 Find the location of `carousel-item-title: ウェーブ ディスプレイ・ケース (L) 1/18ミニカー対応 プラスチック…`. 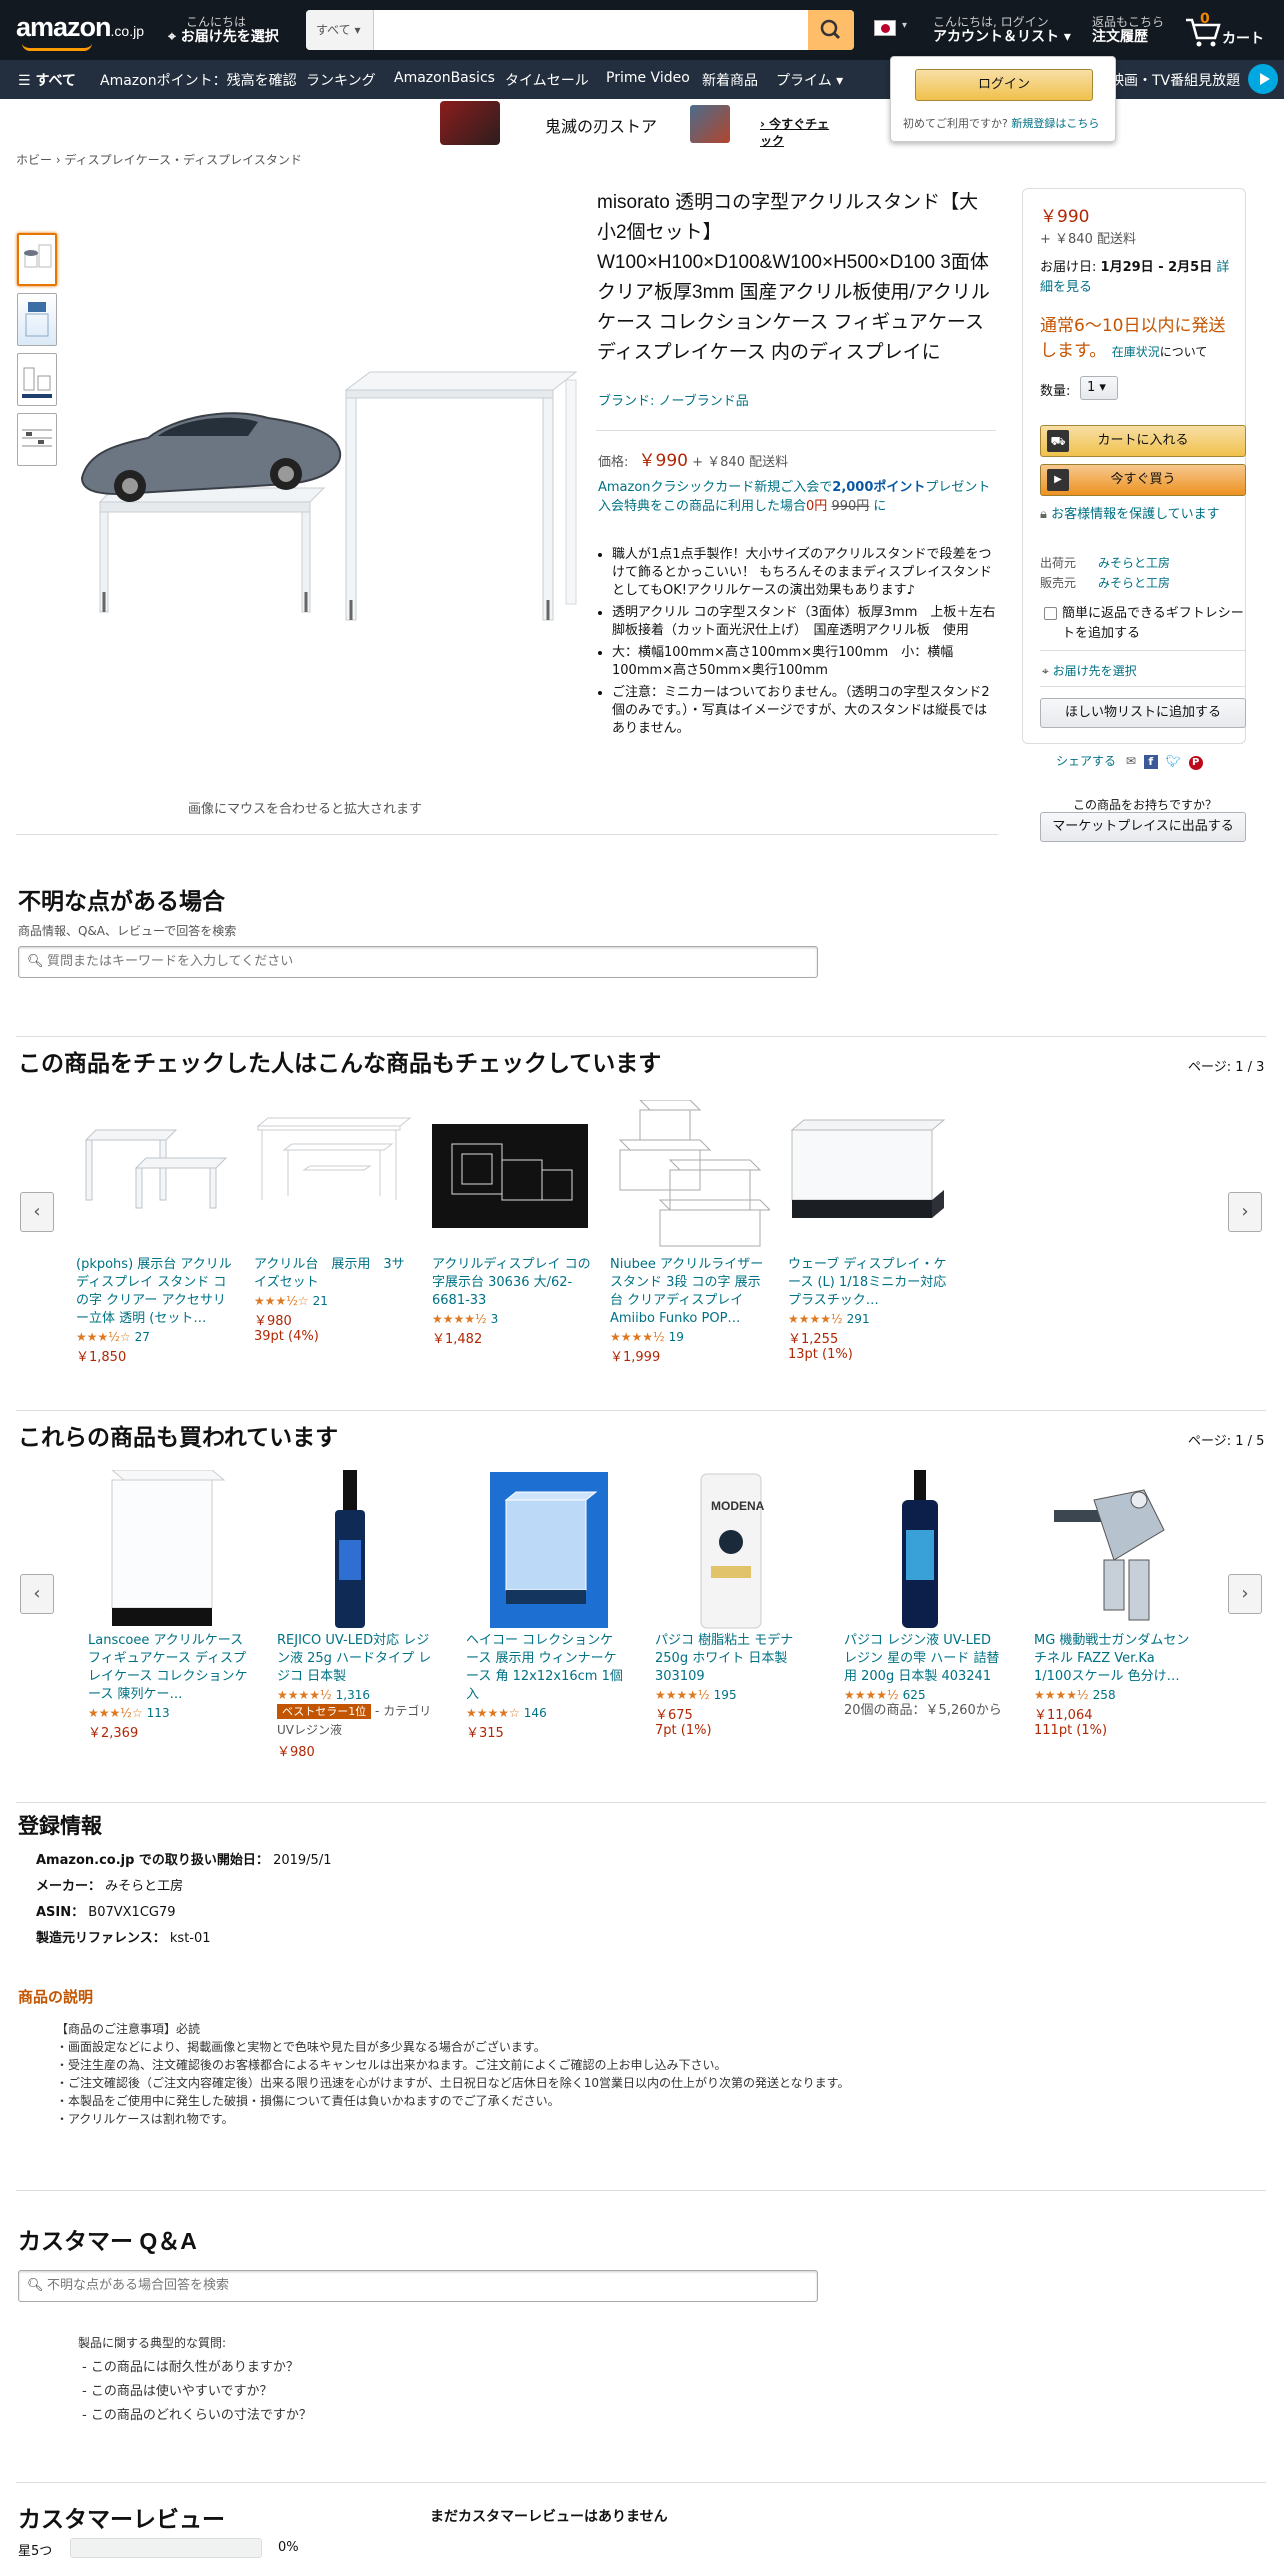

carousel-item-title: ウェーブ ディスプレイ・ケース (L) 1/18ミニカー対応 プラスチック… is located at coordinates (868, 1283).